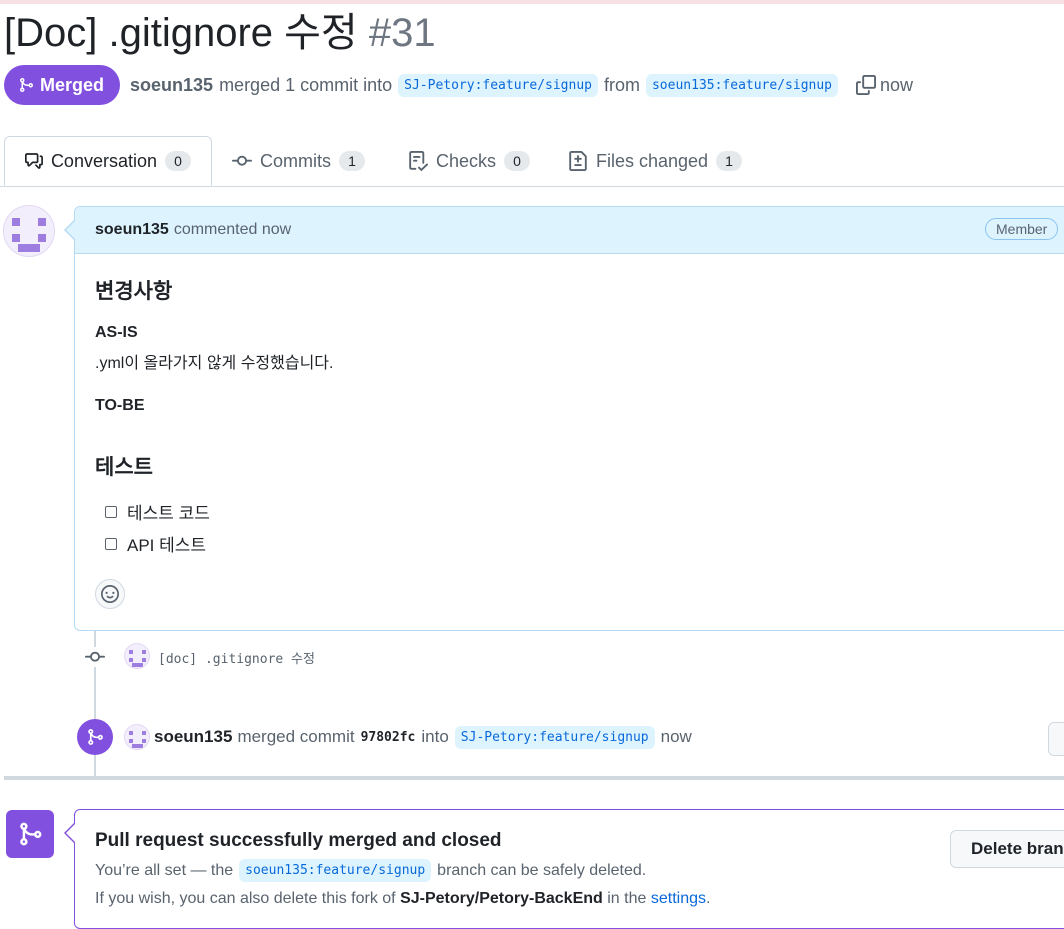  I want to click on task-item: API 테스트, so click(155, 543).